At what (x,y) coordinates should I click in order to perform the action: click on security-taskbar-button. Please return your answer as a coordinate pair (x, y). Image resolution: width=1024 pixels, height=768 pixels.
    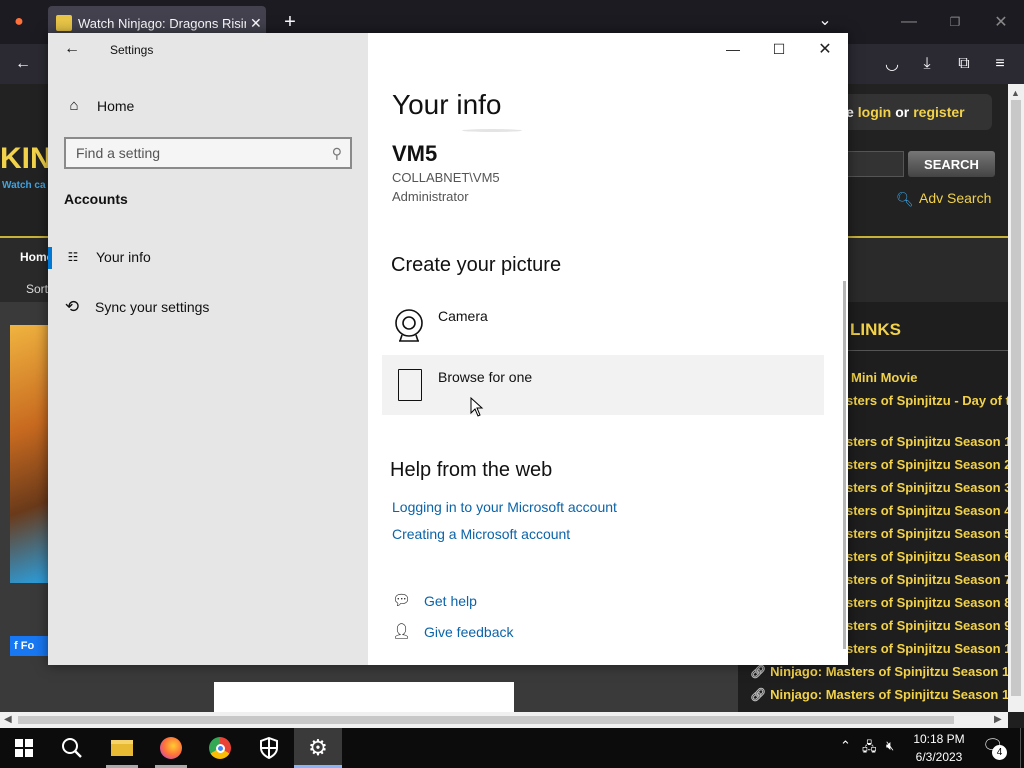
    Looking at the image, I should click on (269, 748).